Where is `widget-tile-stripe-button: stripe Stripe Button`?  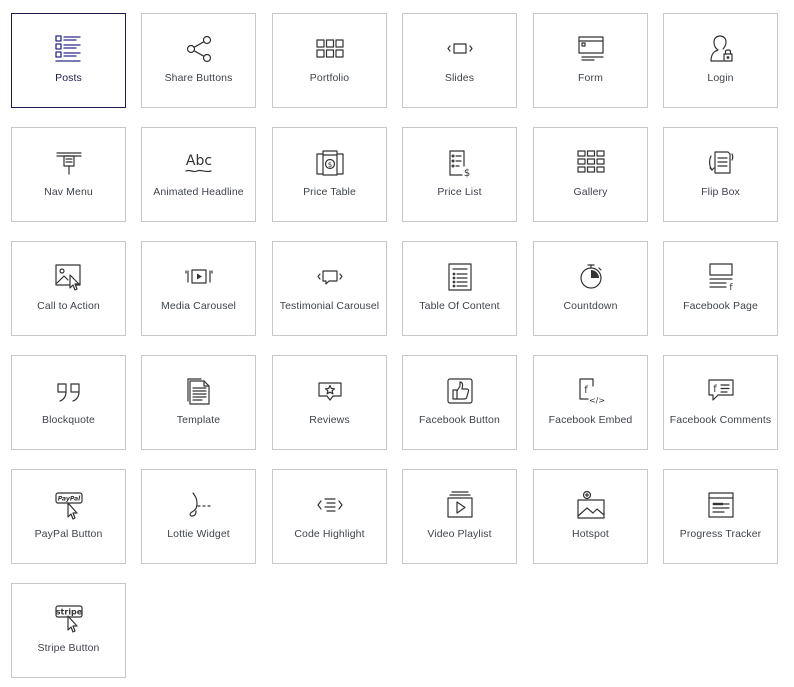 widget-tile-stripe-button: stripe Stripe Button is located at coordinates (68, 630).